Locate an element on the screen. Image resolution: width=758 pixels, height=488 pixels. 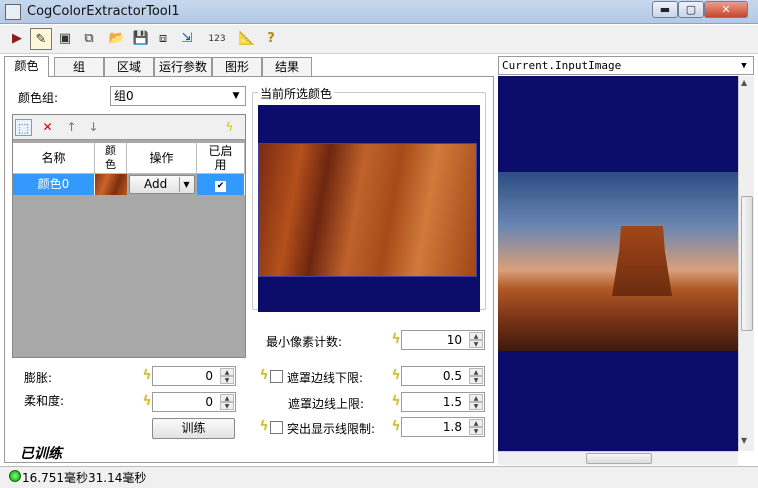
measure-icon: 📐 is located at coordinates (247, 39).